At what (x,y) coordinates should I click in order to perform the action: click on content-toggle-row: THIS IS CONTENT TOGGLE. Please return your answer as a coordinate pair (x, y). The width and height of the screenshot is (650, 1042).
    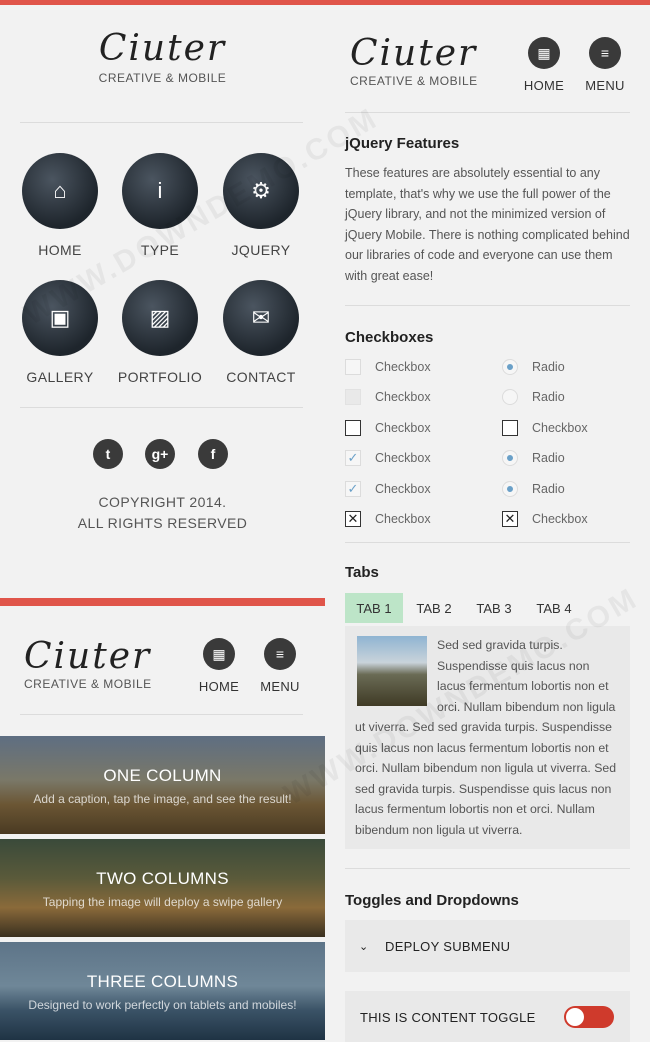
    Looking at the image, I should click on (487, 1016).